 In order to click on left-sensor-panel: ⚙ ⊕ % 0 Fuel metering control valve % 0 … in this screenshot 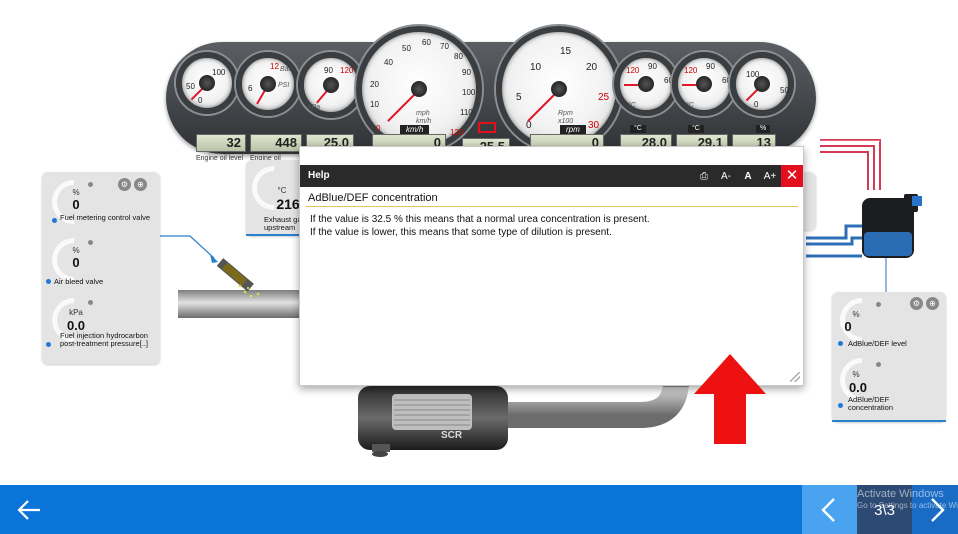, I will do `click(101, 267)`.